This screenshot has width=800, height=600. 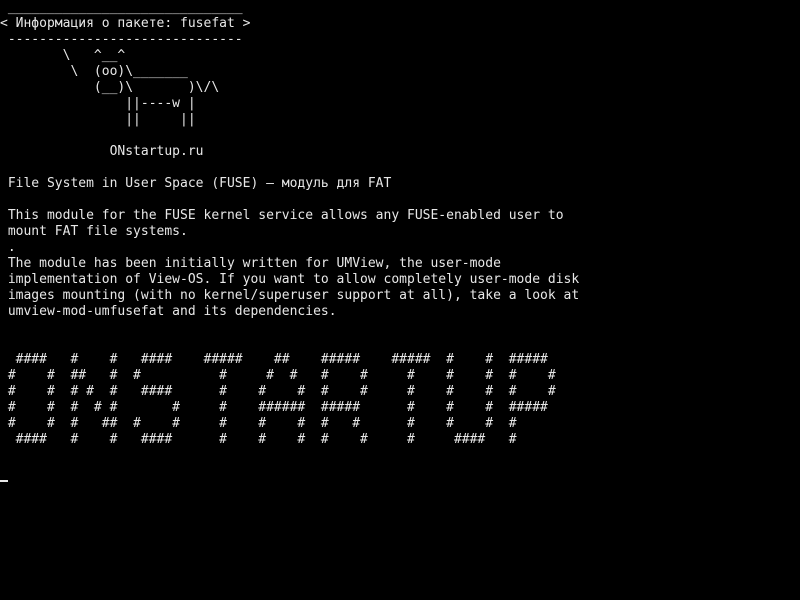 What do you see at coordinates (110, 87) in the screenshot?
I see `cow-art-line: (__)\ )\/\` at bounding box center [110, 87].